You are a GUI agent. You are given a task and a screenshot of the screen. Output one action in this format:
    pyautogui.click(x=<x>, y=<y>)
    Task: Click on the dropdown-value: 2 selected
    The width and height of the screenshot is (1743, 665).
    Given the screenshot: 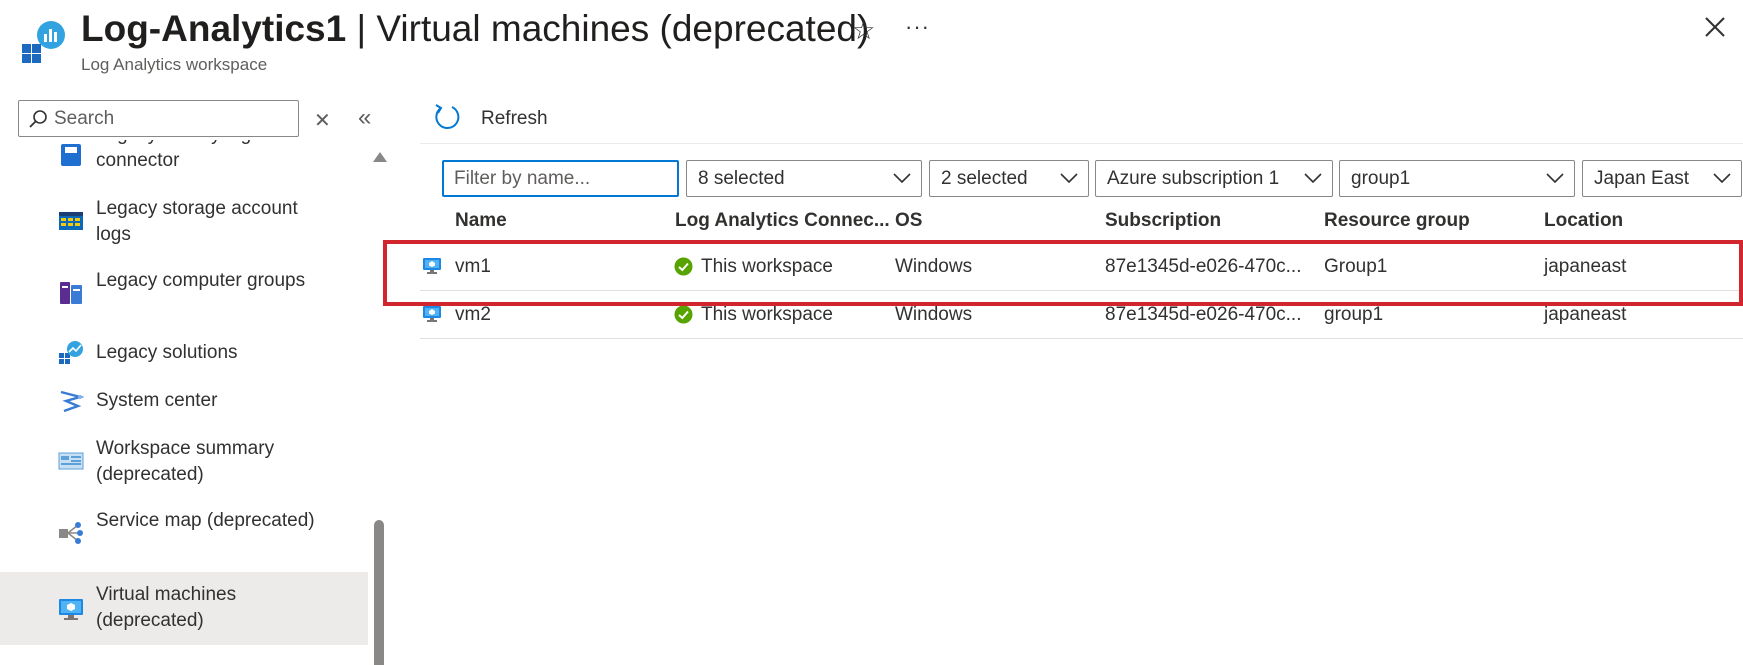 What is the action you would take?
    pyautogui.click(x=984, y=178)
    